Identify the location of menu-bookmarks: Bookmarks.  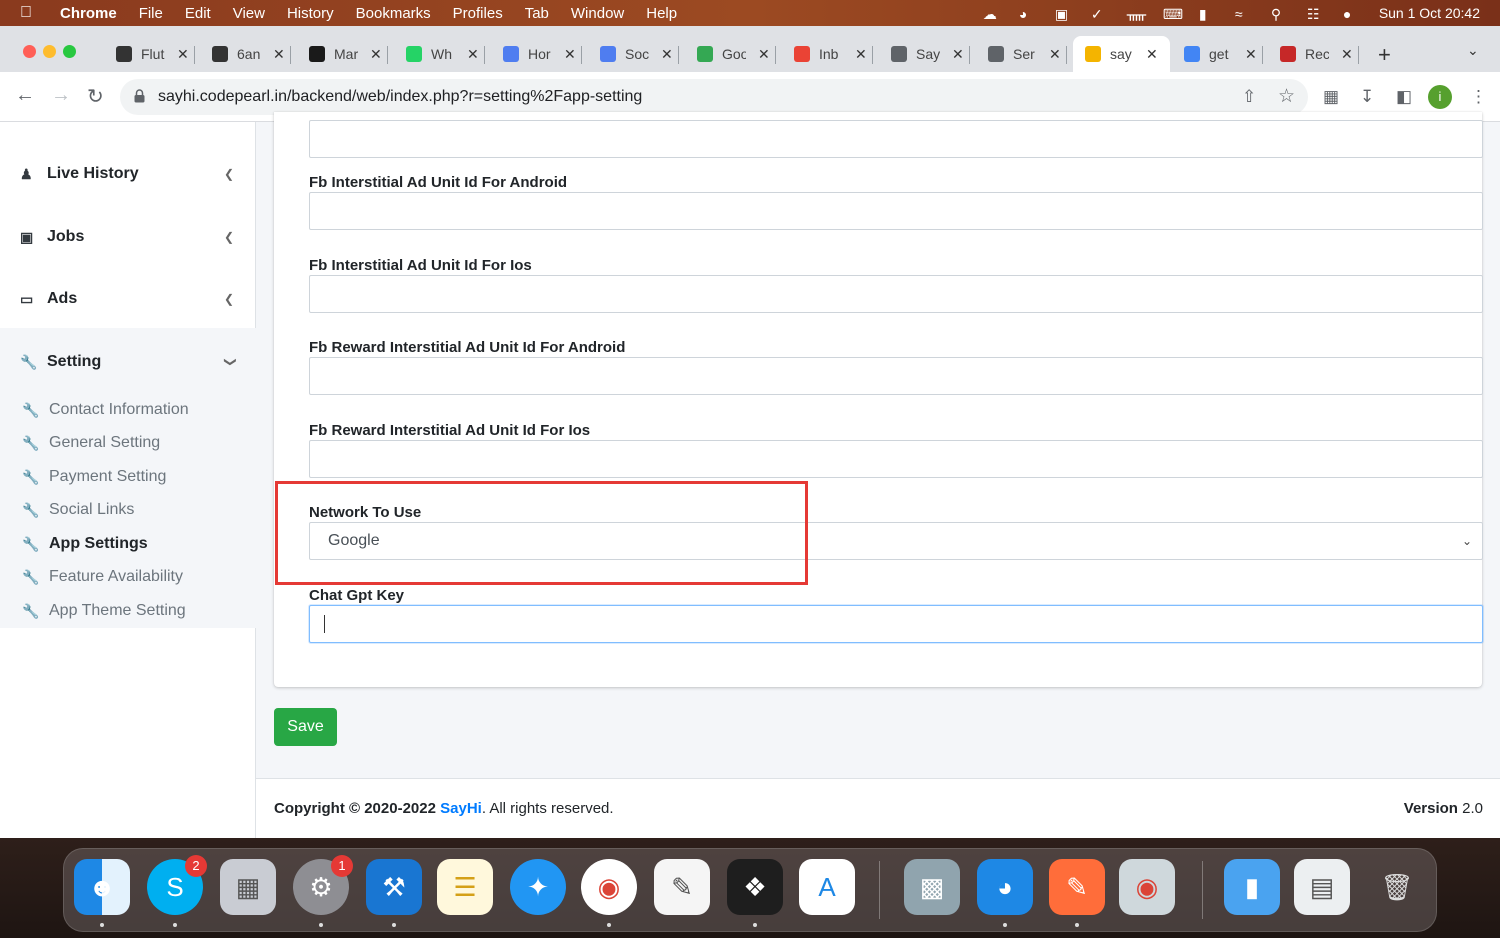
(393, 13).